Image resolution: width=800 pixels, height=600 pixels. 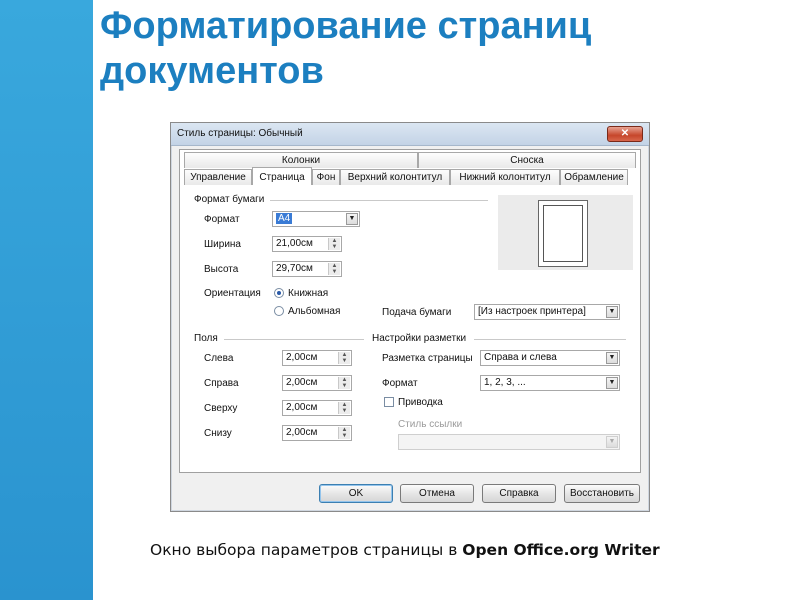 I want to click on portrait-radio, so click(x=279, y=293).